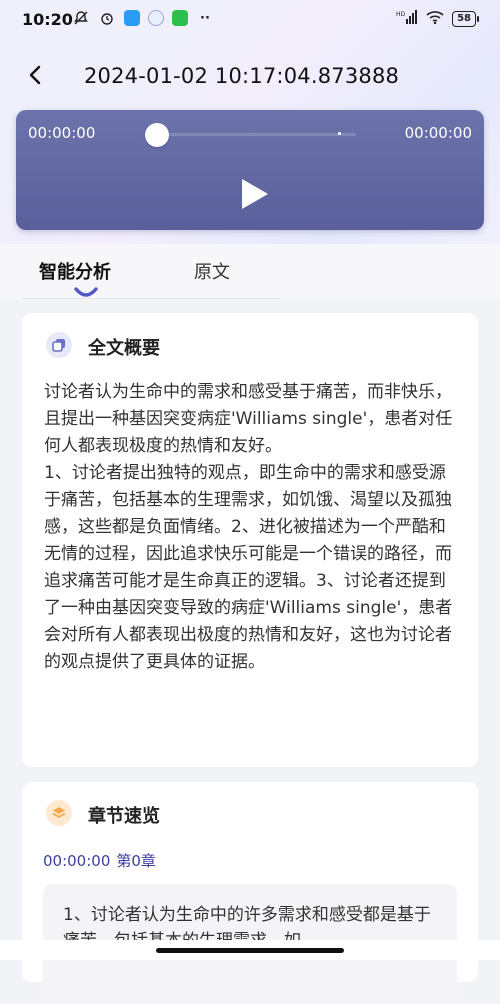  Describe the element at coordinates (86, 290) in the screenshot. I see `tab-active-indicator` at that location.